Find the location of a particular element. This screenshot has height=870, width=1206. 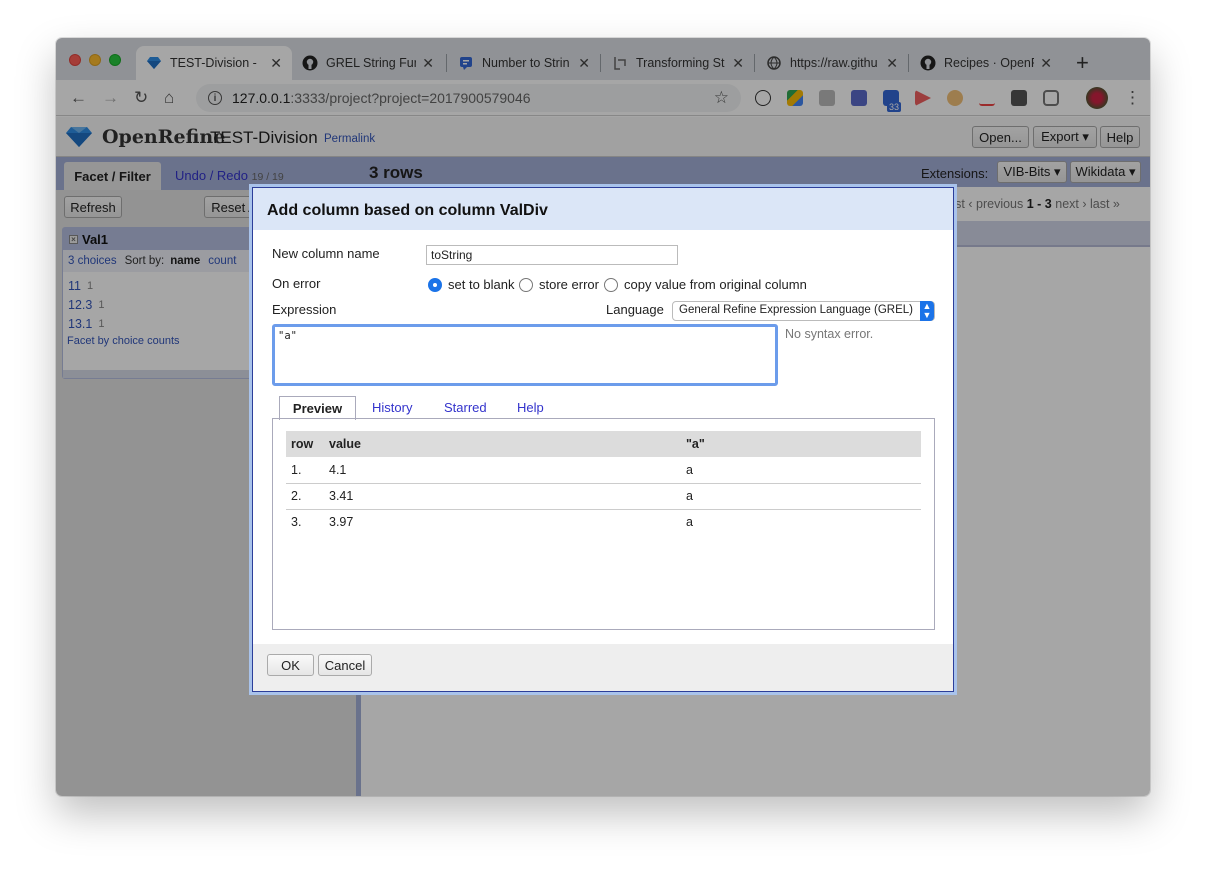

language-label: Language is located at coordinates (635, 309).